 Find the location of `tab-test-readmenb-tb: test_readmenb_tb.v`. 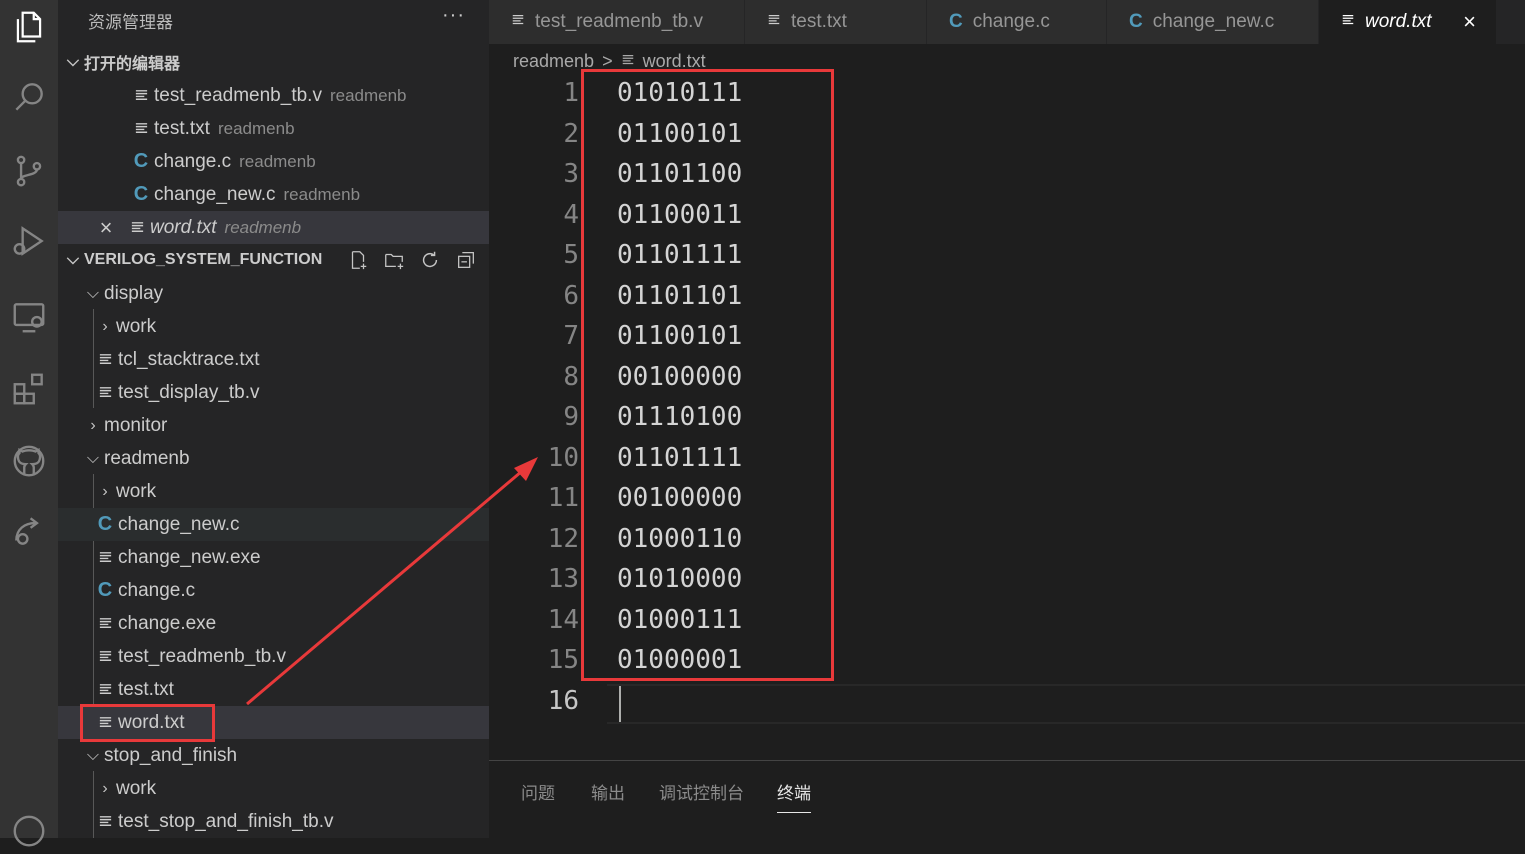

tab-test-readmenb-tb: test_readmenb_tb.v is located at coordinates (617, 22).